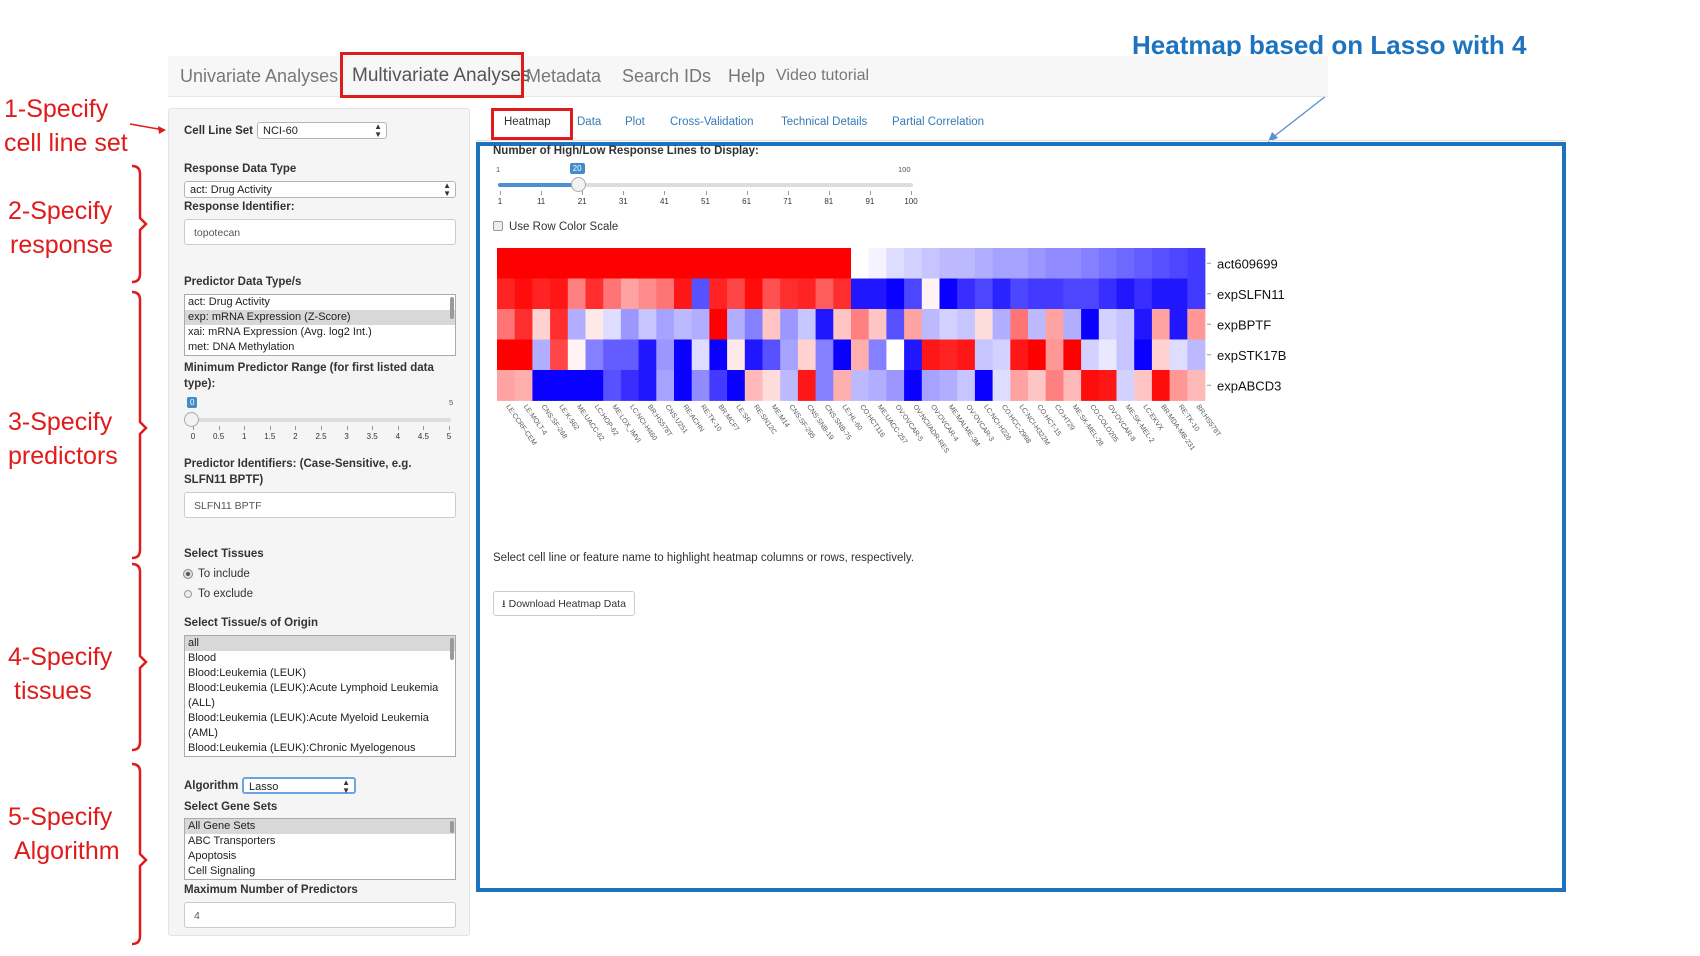  What do you see at coordinates (578, 184) in the screenshot?
I see `slider-handle` at bounding box center [578, 184].